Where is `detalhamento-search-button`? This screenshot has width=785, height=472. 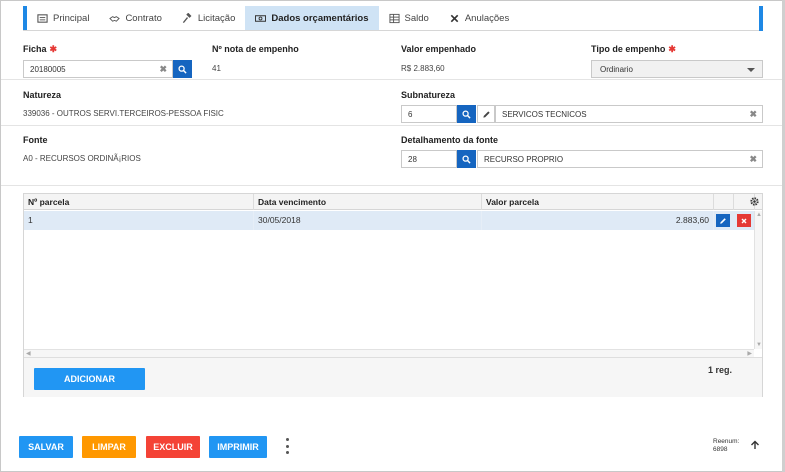
detalhamento-search-button is located at coordinates (466, 159).